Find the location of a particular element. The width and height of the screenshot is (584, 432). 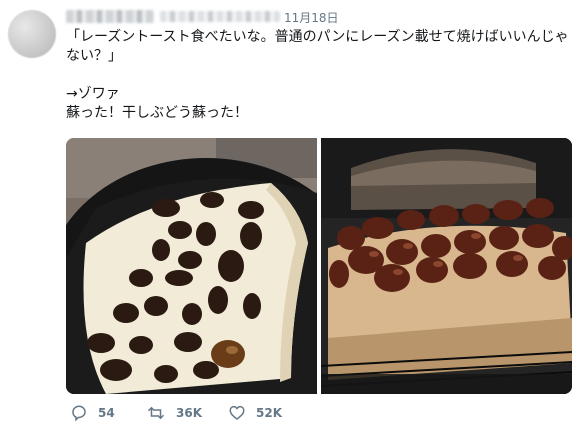

handle-blurred is located at coordinates (220, 16).